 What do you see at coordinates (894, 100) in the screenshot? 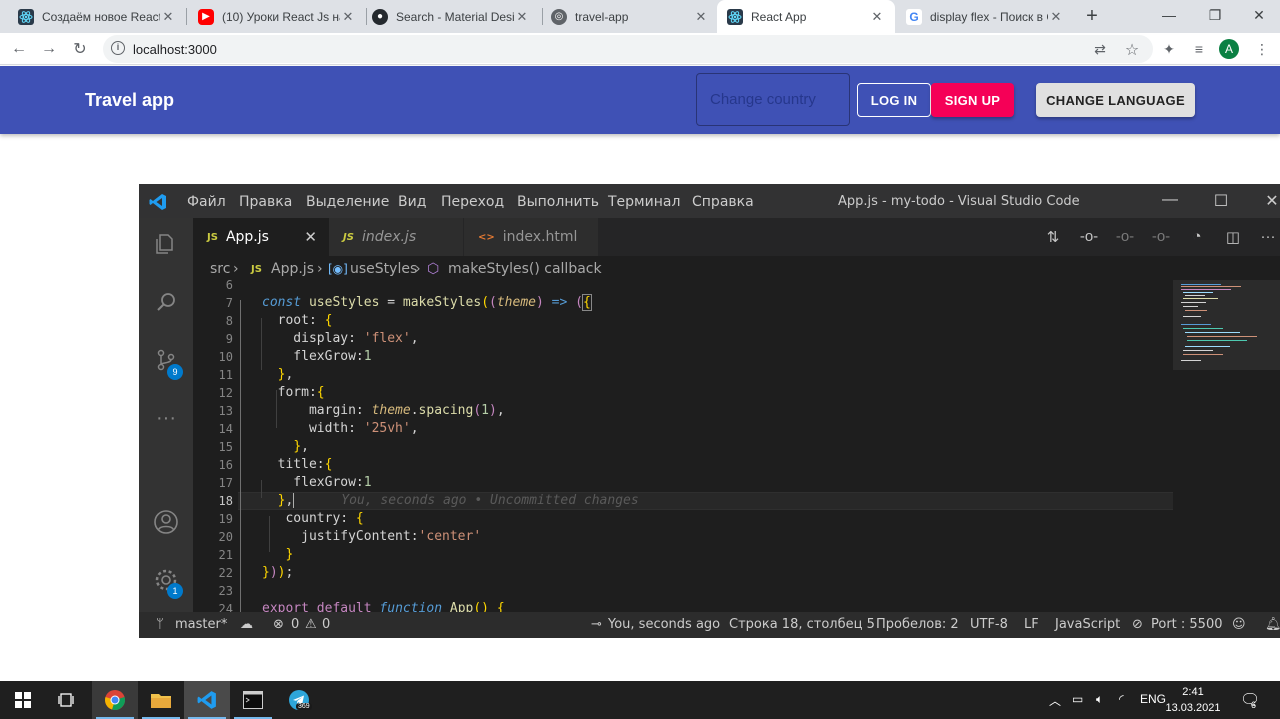
I see `login-button: LOG IN` at bounding box center [894, 100].